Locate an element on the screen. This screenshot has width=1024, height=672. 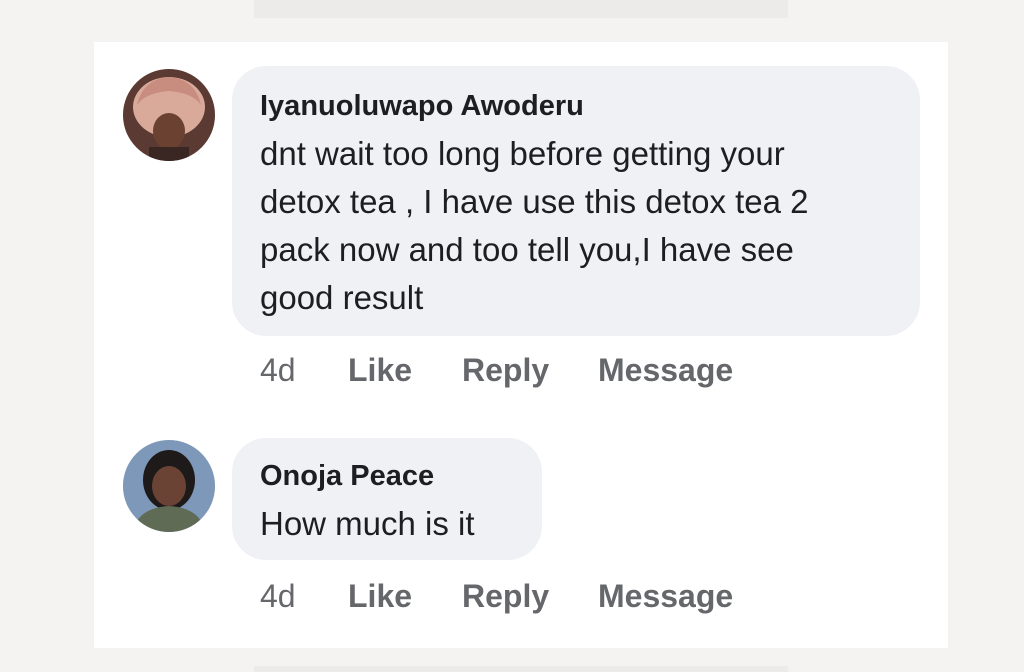
comment-bubble: Onoja Peace How much is it is located at coordinates (387, 499).